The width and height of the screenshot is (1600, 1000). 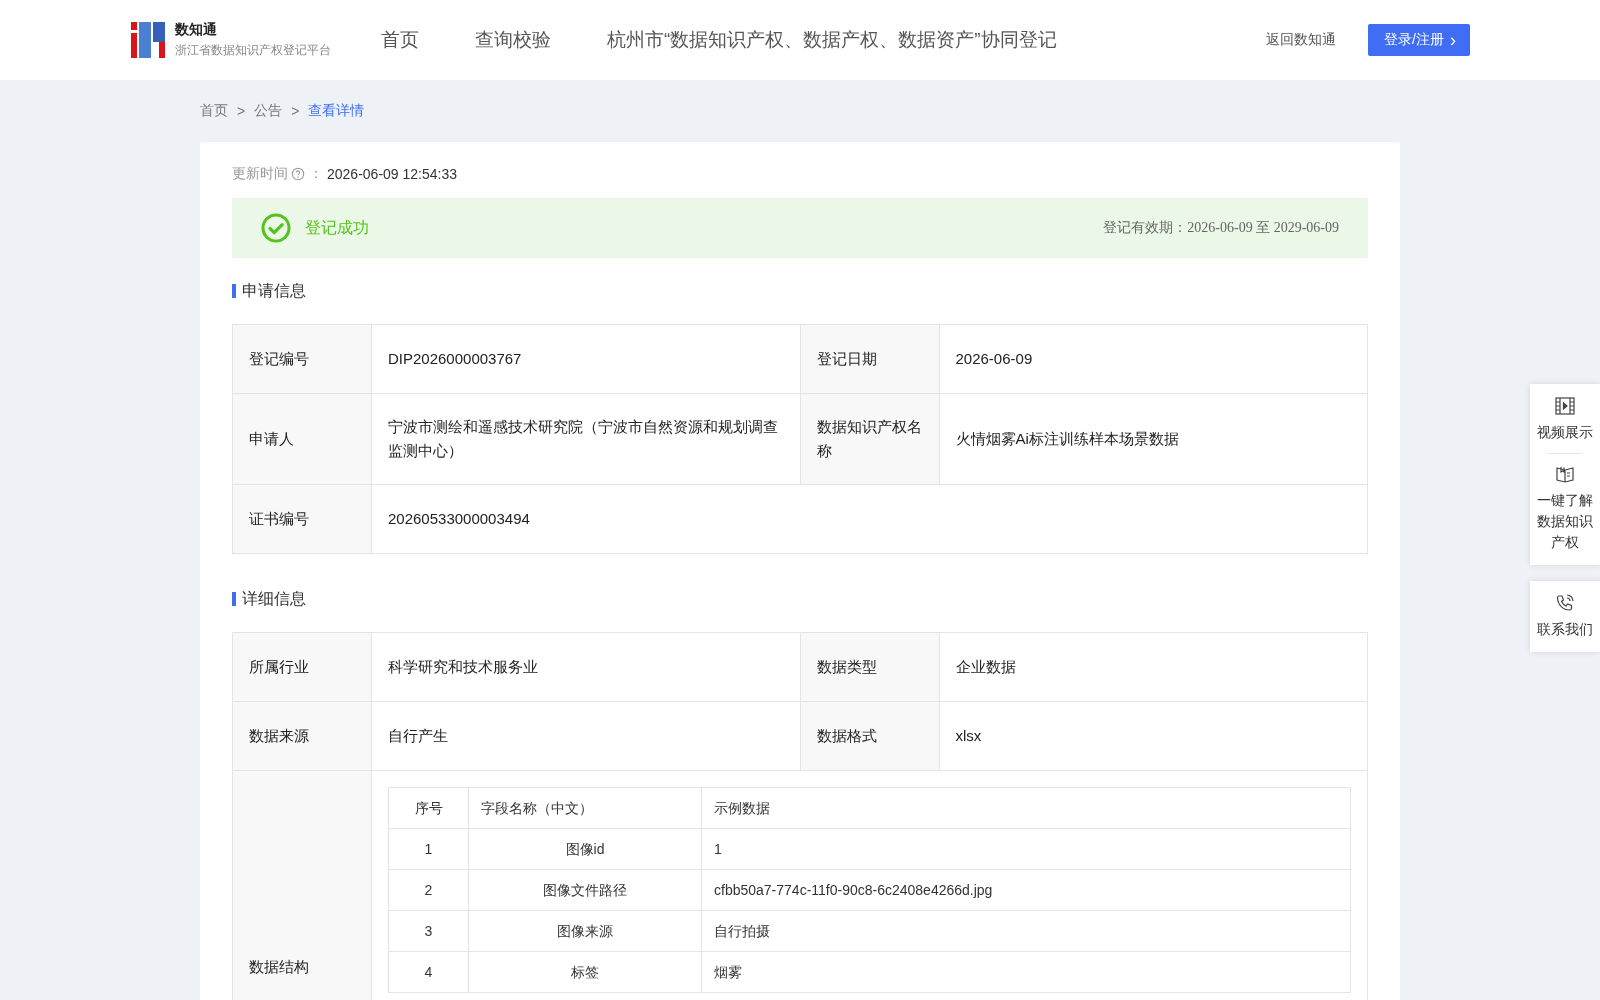 What do you see at coordinates (585, 849) in the screenshot?
I see `table-cell: 图像id` at bounding box center [585, 849].